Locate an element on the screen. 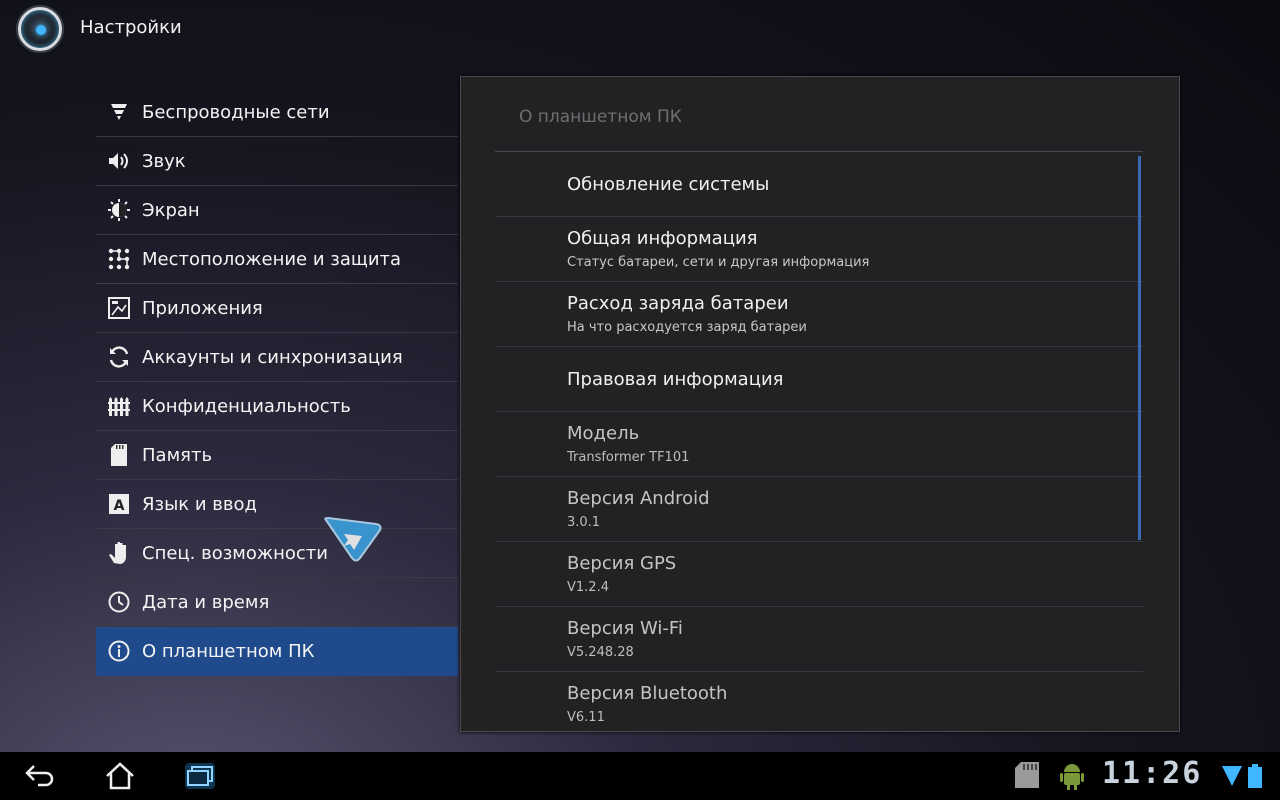 This screenshot has height=800, width=1280. menu-item-label: Беспроводные сети is located at coordinates (236, 112).